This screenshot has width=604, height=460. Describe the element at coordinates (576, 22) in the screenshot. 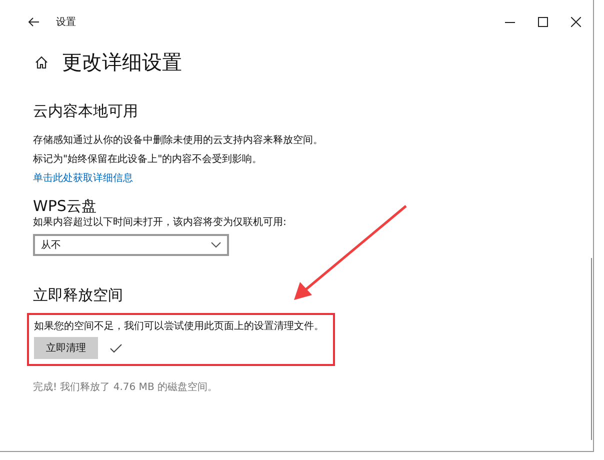

I see `close-icon` at that location.